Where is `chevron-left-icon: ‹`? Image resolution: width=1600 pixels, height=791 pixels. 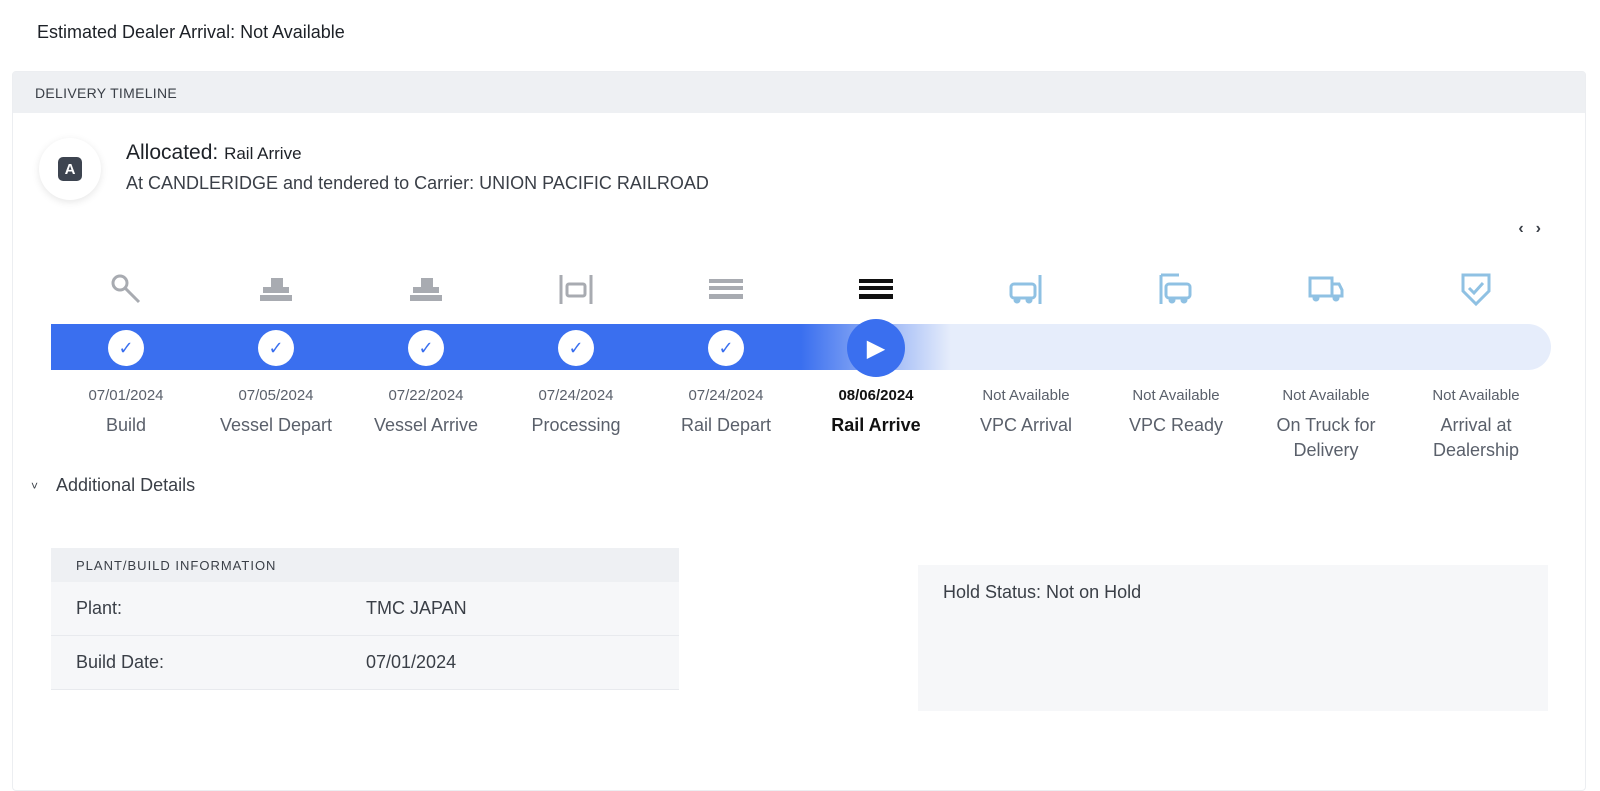
chevron-left-icon: ‹ is located at coordinates (1520, 229).